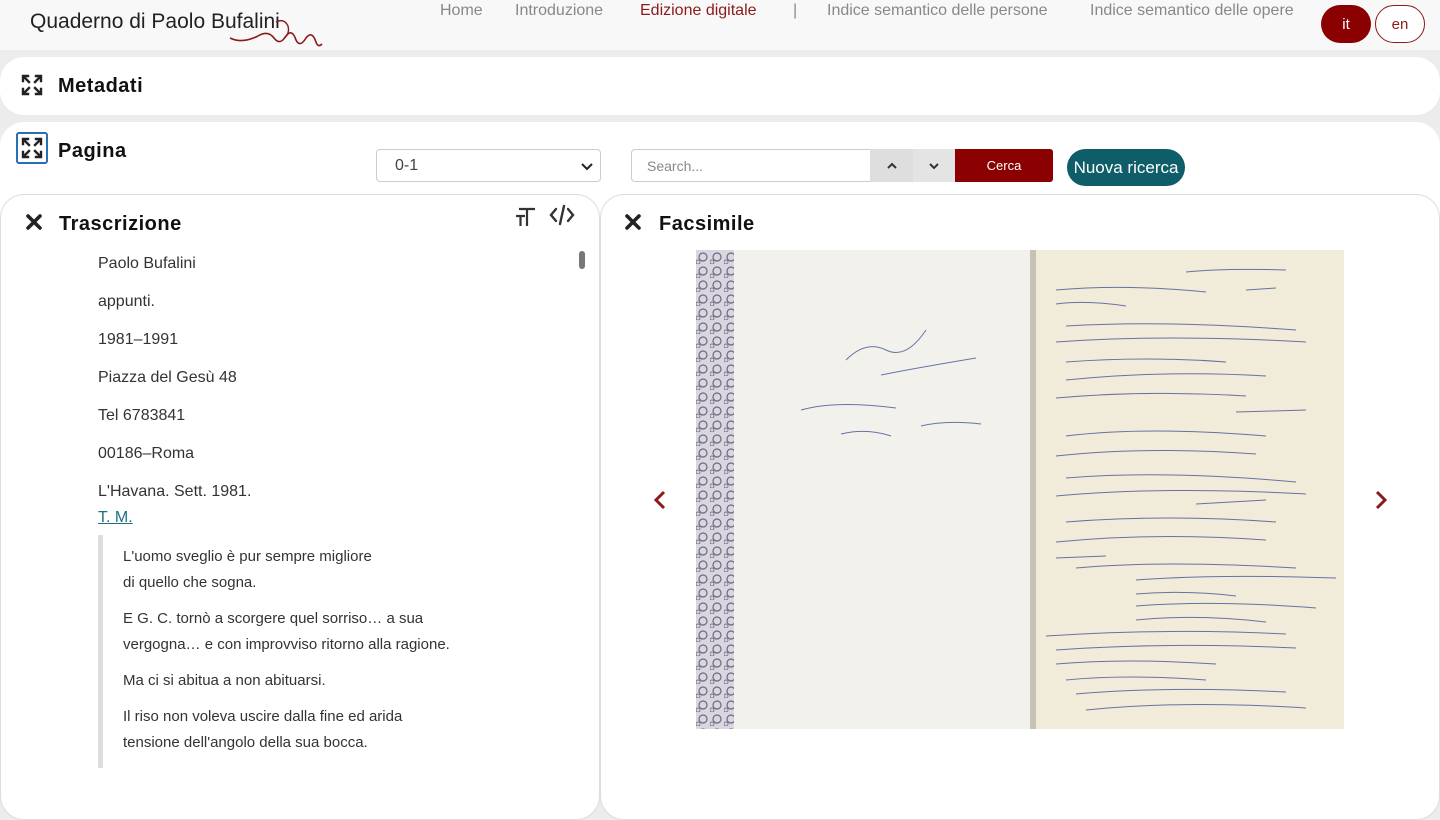  I want to click on nuova-ricerca-button: Nuova ricerca, so click(1126, 167).